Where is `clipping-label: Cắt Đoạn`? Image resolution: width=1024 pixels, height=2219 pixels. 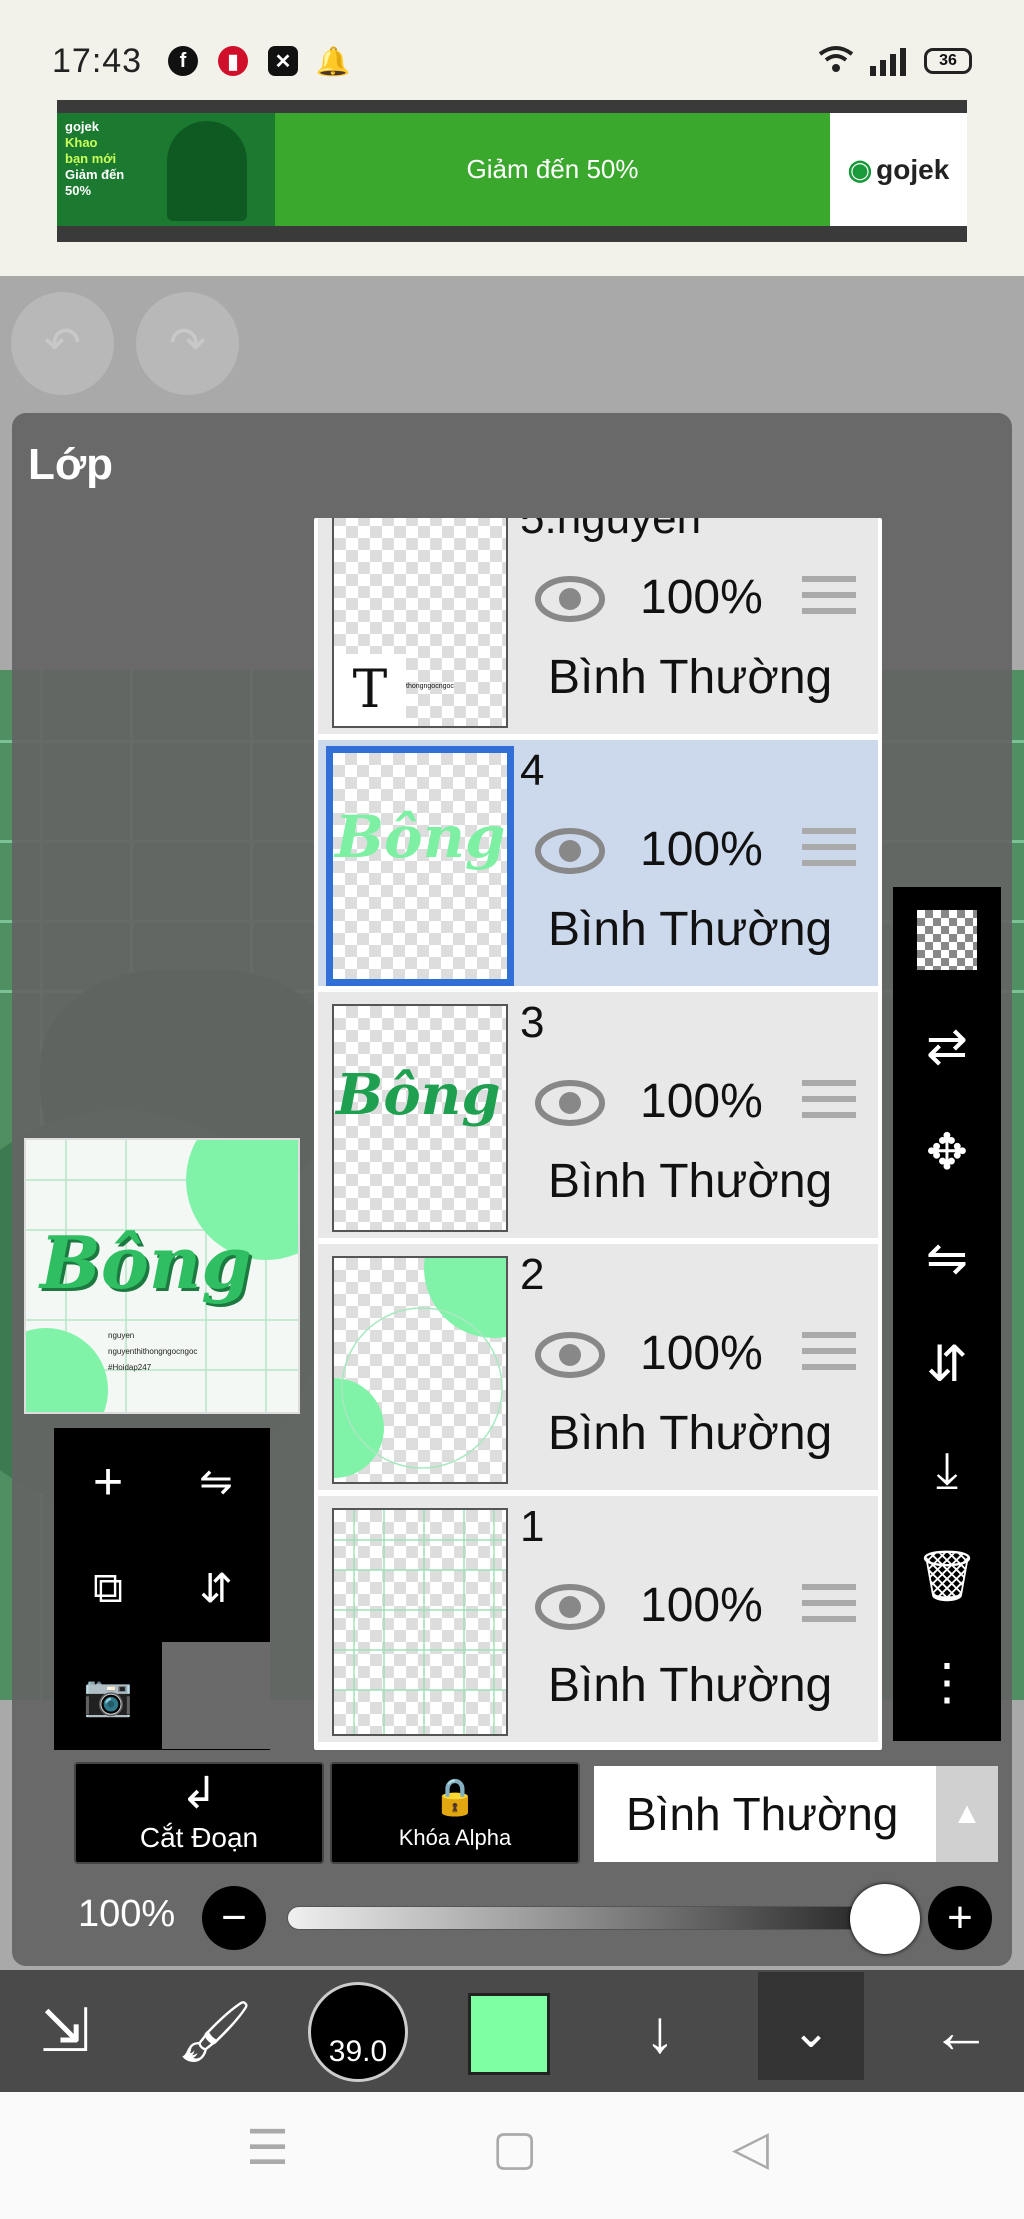
clipping-label: Cắt Đoạn is located at coordinates (199, 1837).